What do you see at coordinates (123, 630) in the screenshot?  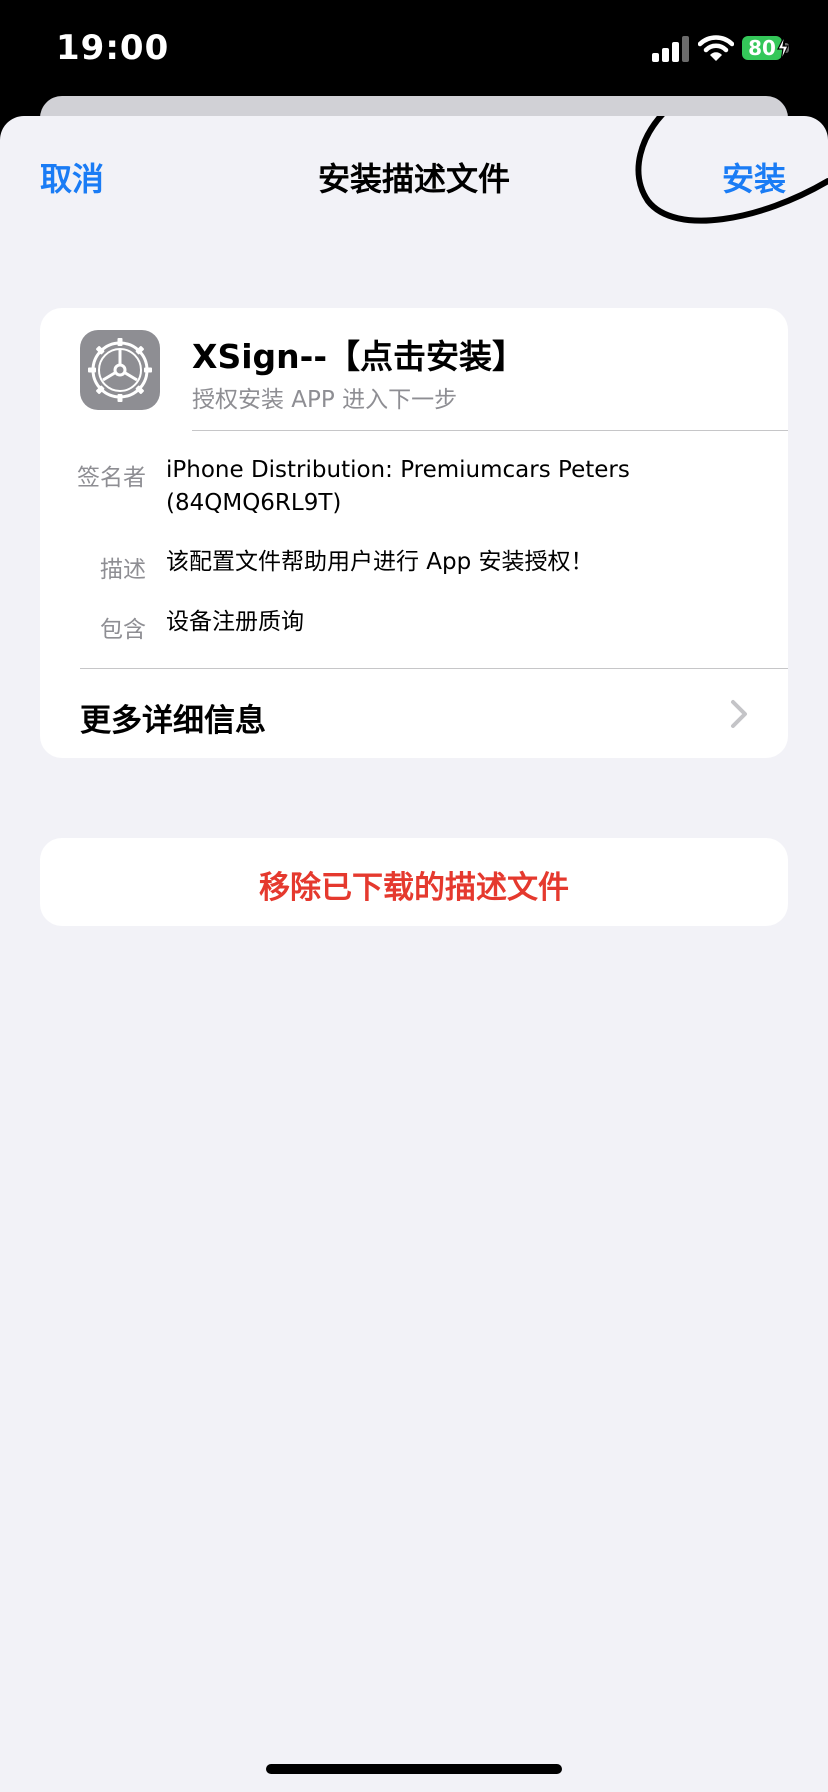 I see `contains-label: 包含` at bounding box center [123, 630].